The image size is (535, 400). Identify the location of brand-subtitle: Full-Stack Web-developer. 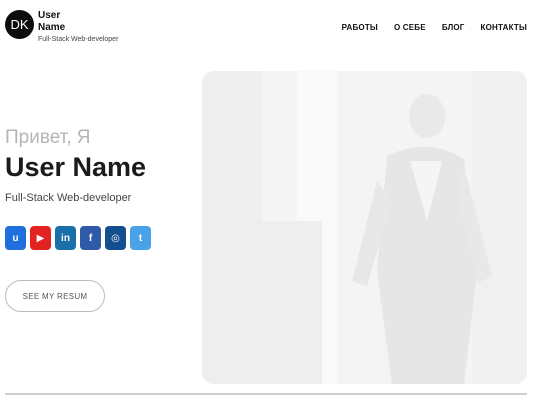
(78, 39).